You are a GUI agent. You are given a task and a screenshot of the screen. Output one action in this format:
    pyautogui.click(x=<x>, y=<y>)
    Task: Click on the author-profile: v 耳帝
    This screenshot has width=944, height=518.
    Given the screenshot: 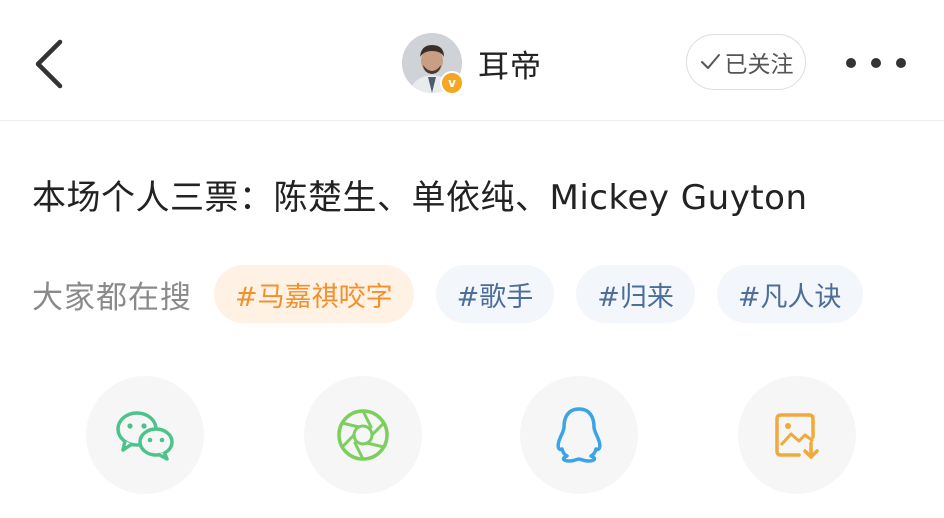 What is the action you would take?
    pyautogui.click(x=472, y=63)
    